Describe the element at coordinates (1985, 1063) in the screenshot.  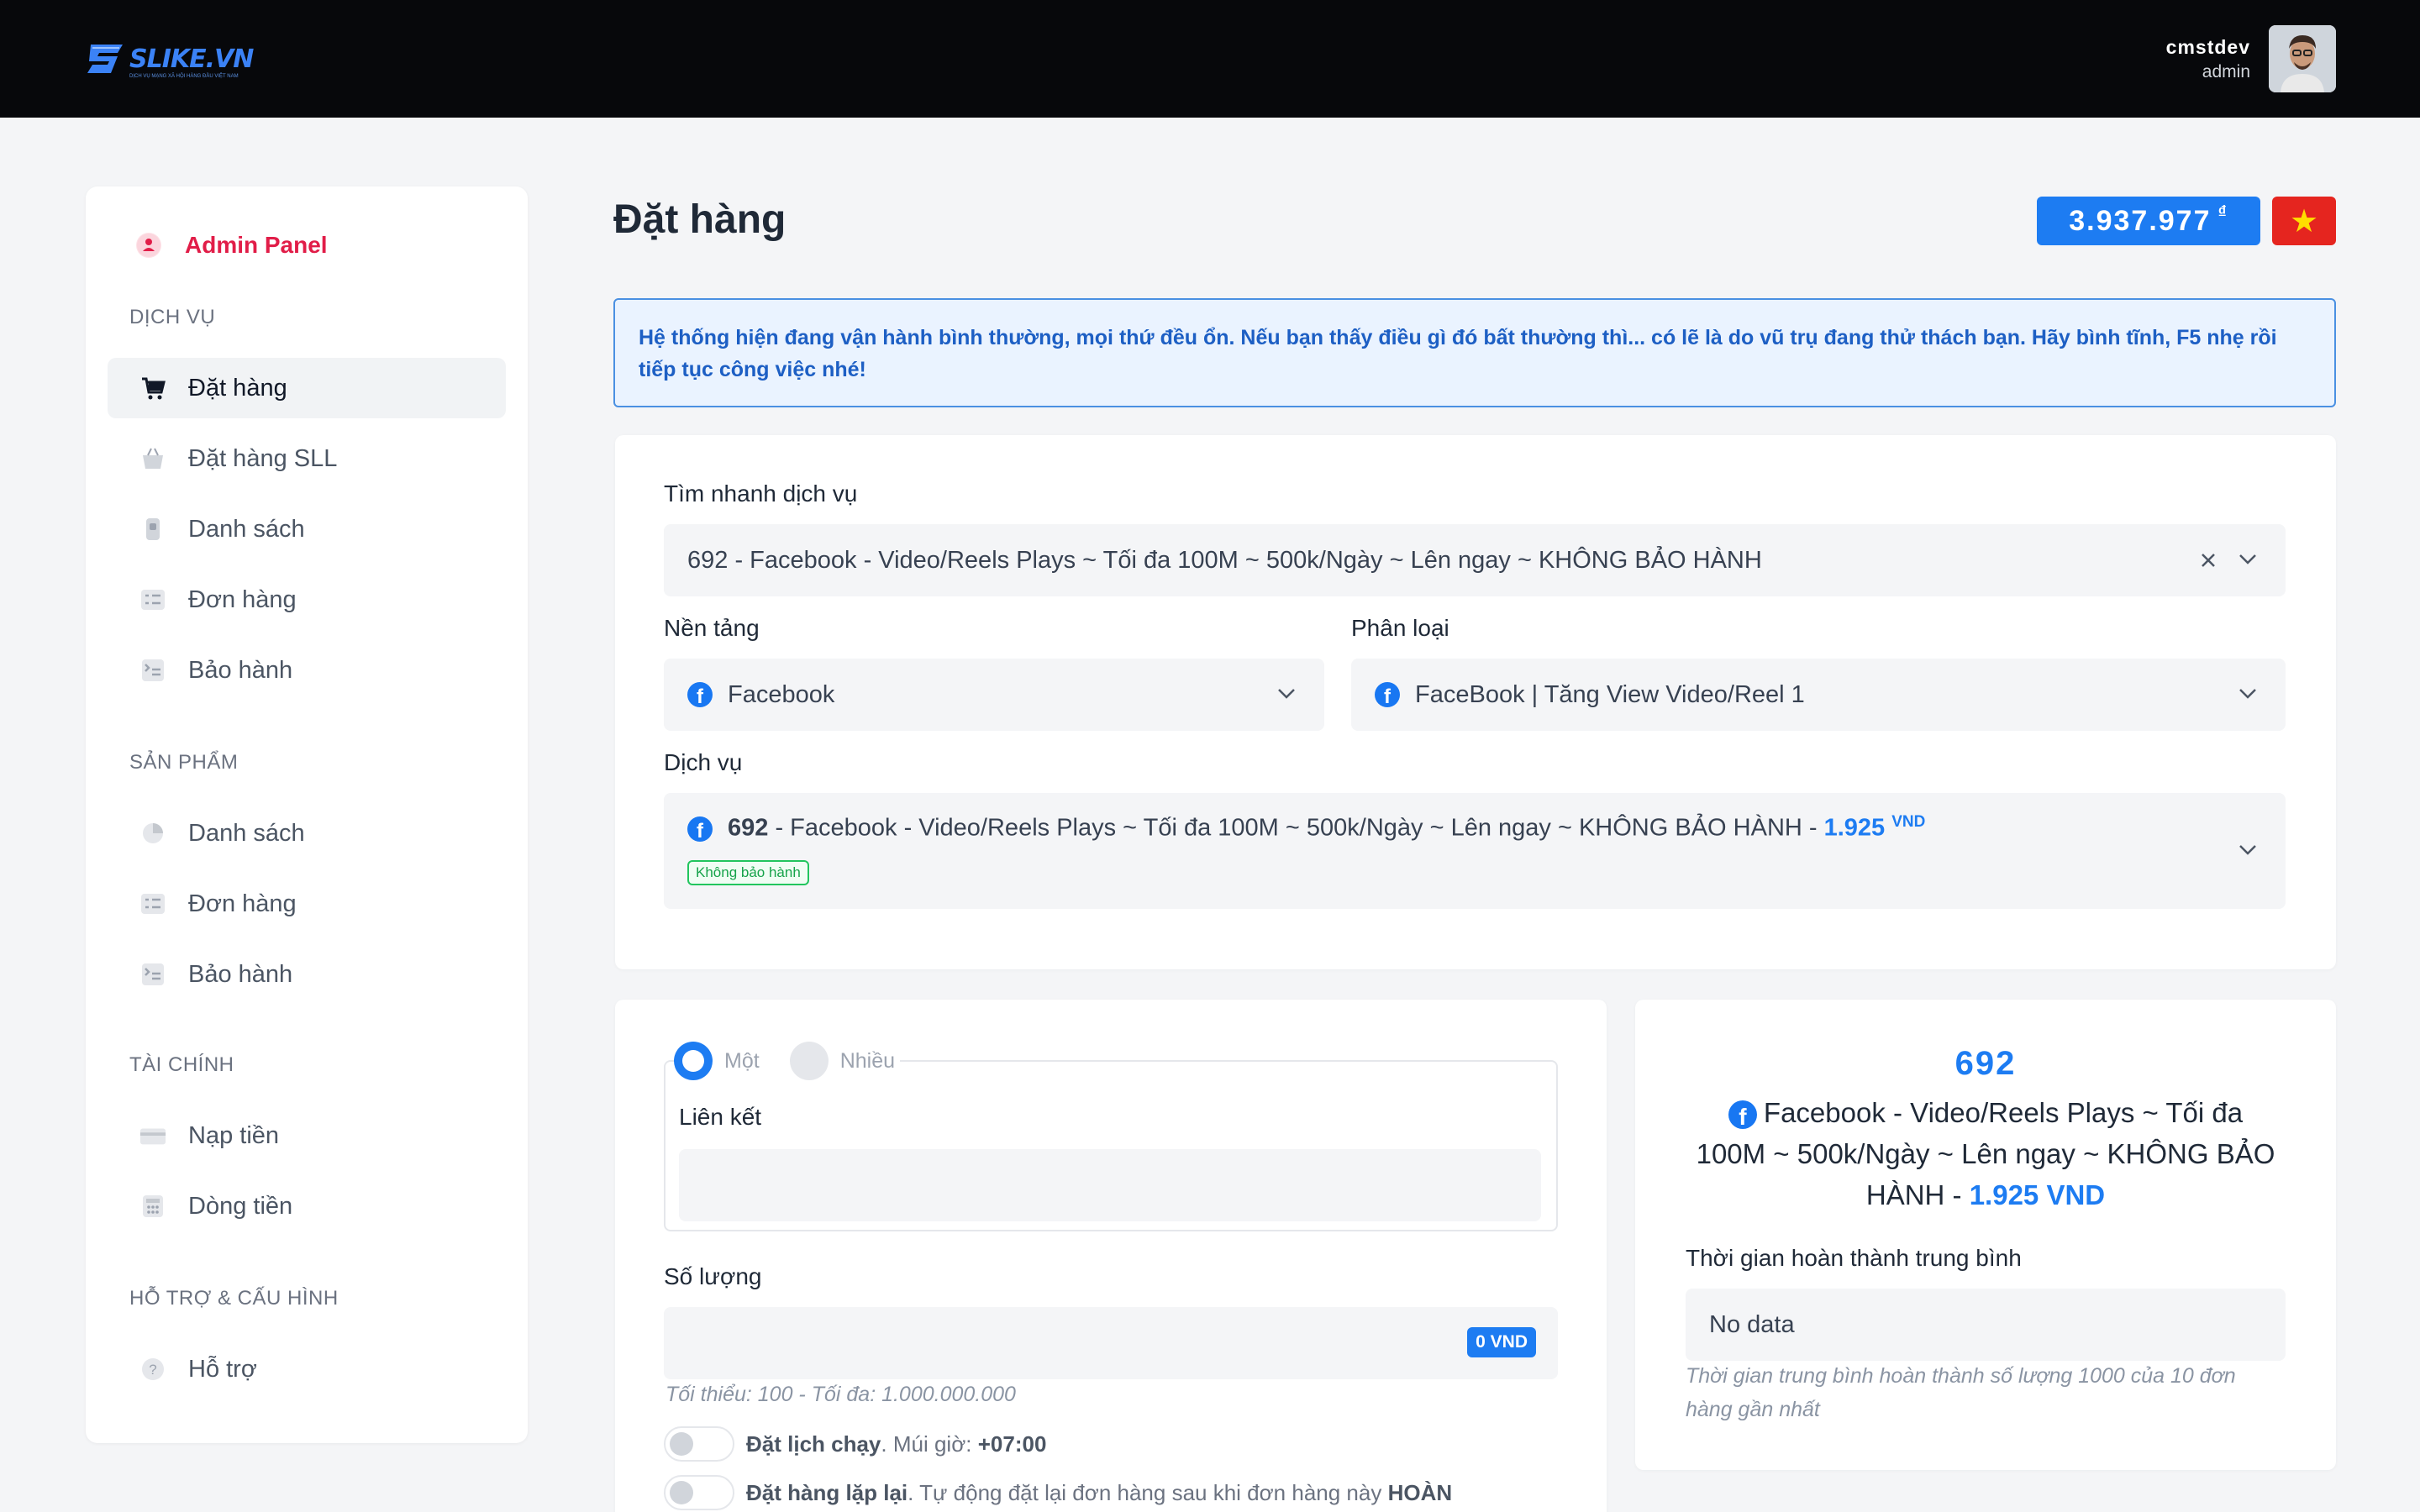
I see `info-service-id: 692` at that location.